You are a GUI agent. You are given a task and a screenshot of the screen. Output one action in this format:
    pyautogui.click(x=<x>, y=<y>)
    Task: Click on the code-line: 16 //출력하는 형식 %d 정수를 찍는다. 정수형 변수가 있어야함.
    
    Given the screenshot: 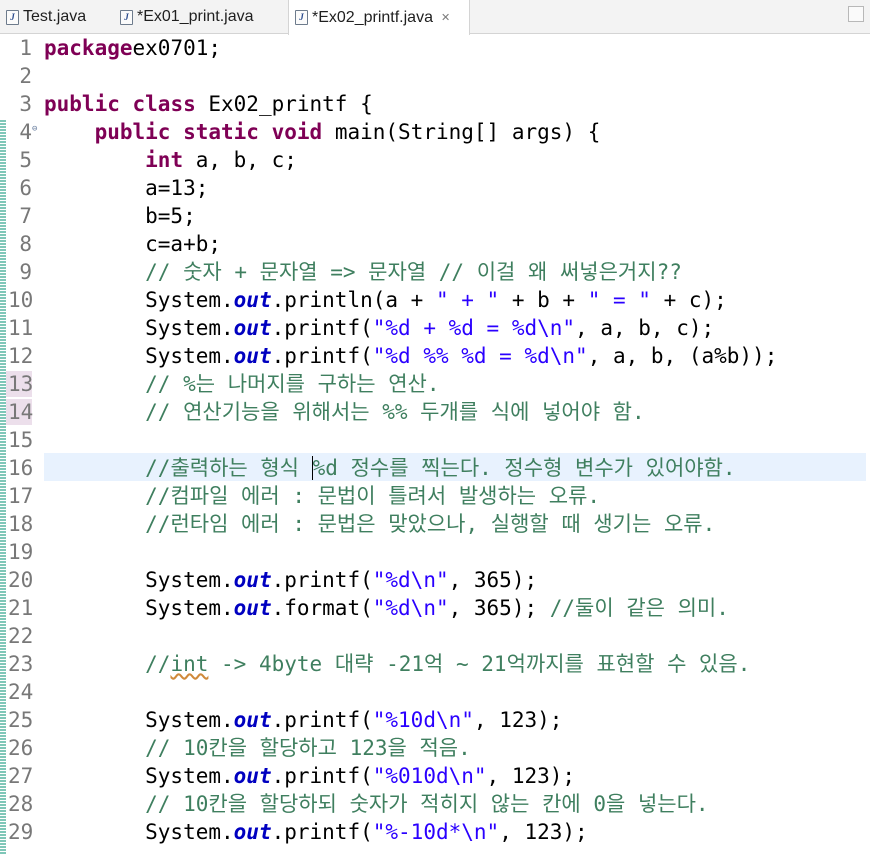 What is the action you would take?
    pyautogui.click(x=435, y=468)
    